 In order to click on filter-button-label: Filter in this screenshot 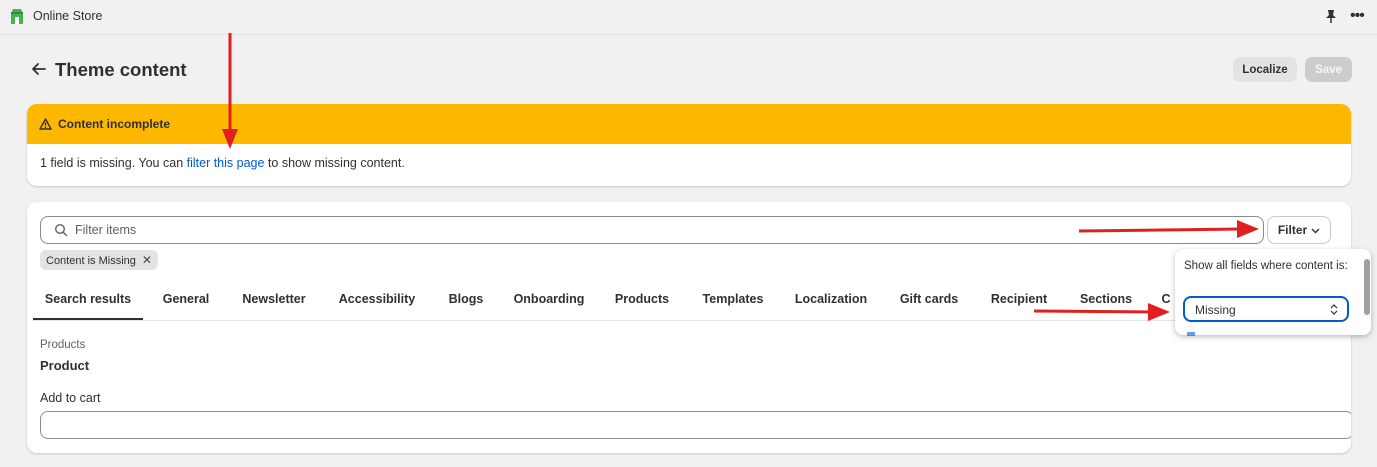, I will do `click(1292, 230)`.